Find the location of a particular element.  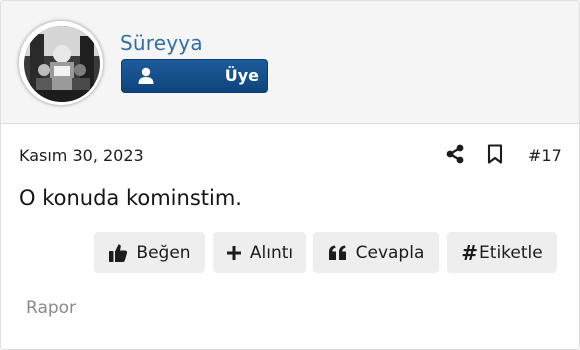

bookmark-icon is located at coordinates (495, 154).